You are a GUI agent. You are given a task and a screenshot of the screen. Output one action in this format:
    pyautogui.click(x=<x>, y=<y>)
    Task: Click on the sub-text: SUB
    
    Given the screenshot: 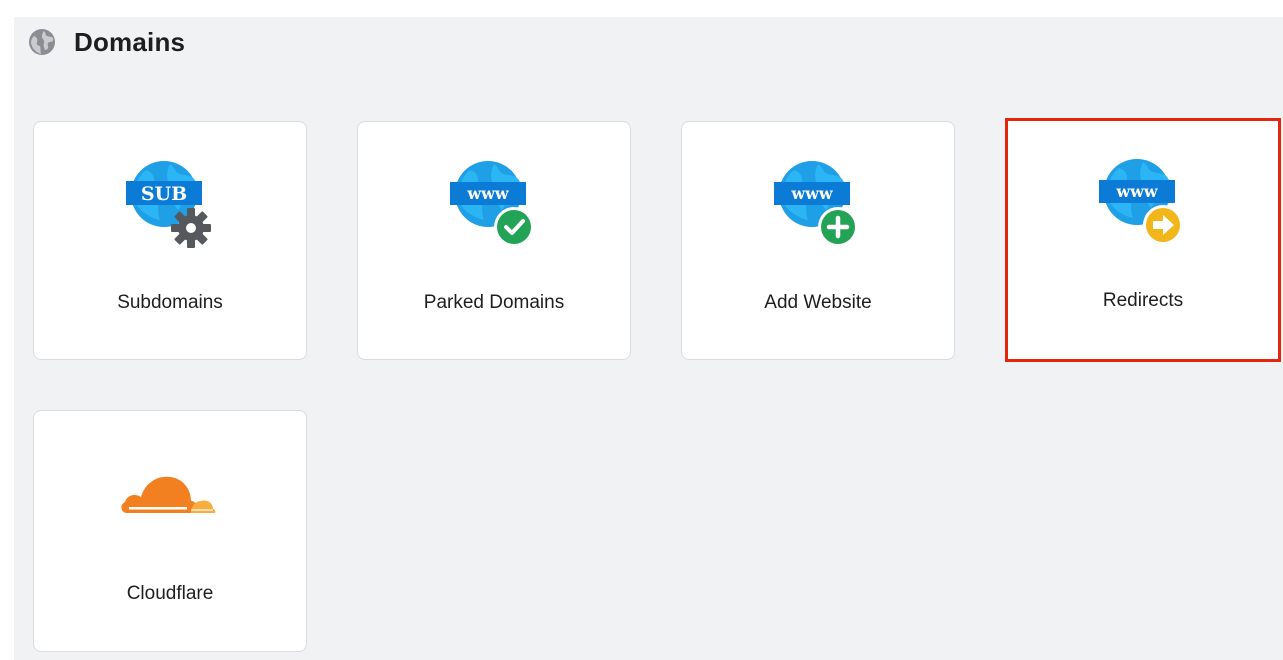 What is the action you would take?
    pyautogui.click(x=164, y=194)
    